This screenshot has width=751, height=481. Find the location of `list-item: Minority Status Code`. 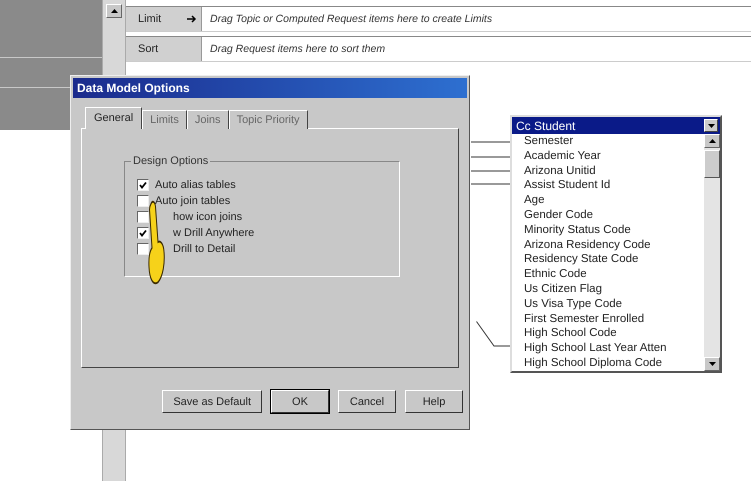

list-item: Minority Status Code is located at coordinates (614, 230).